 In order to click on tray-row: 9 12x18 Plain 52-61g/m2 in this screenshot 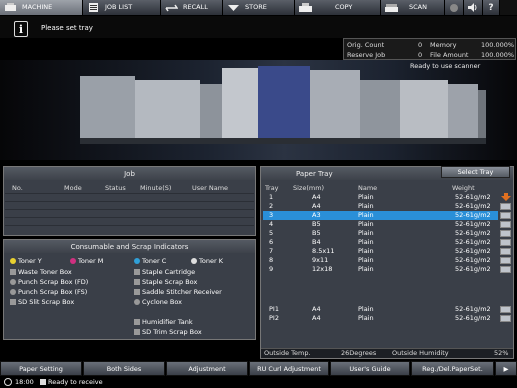, I will do `click(380, 269)`.